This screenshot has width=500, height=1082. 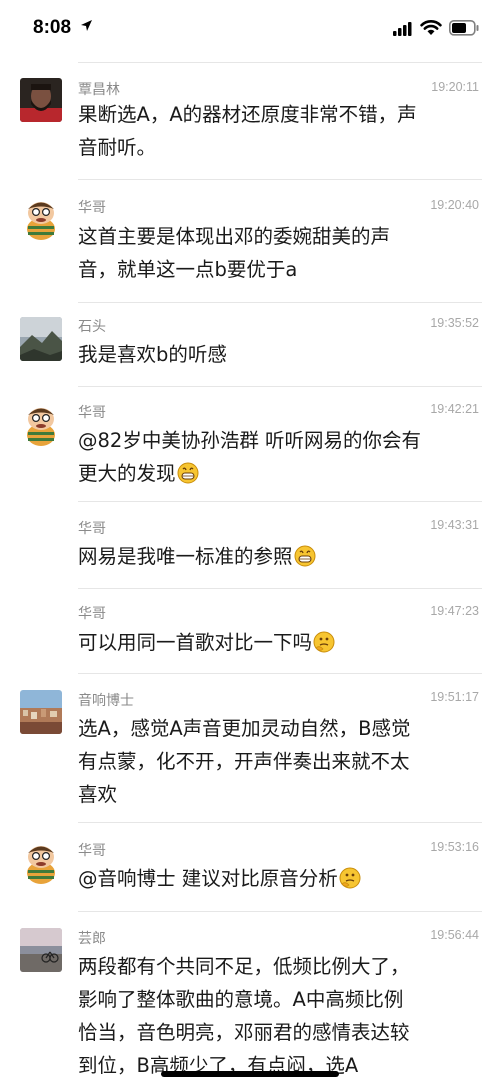 What do you see at coordinates (106, 700) in the screenshot?
I see `commenter-name: 音响博士` at bounding box center [106, 700].